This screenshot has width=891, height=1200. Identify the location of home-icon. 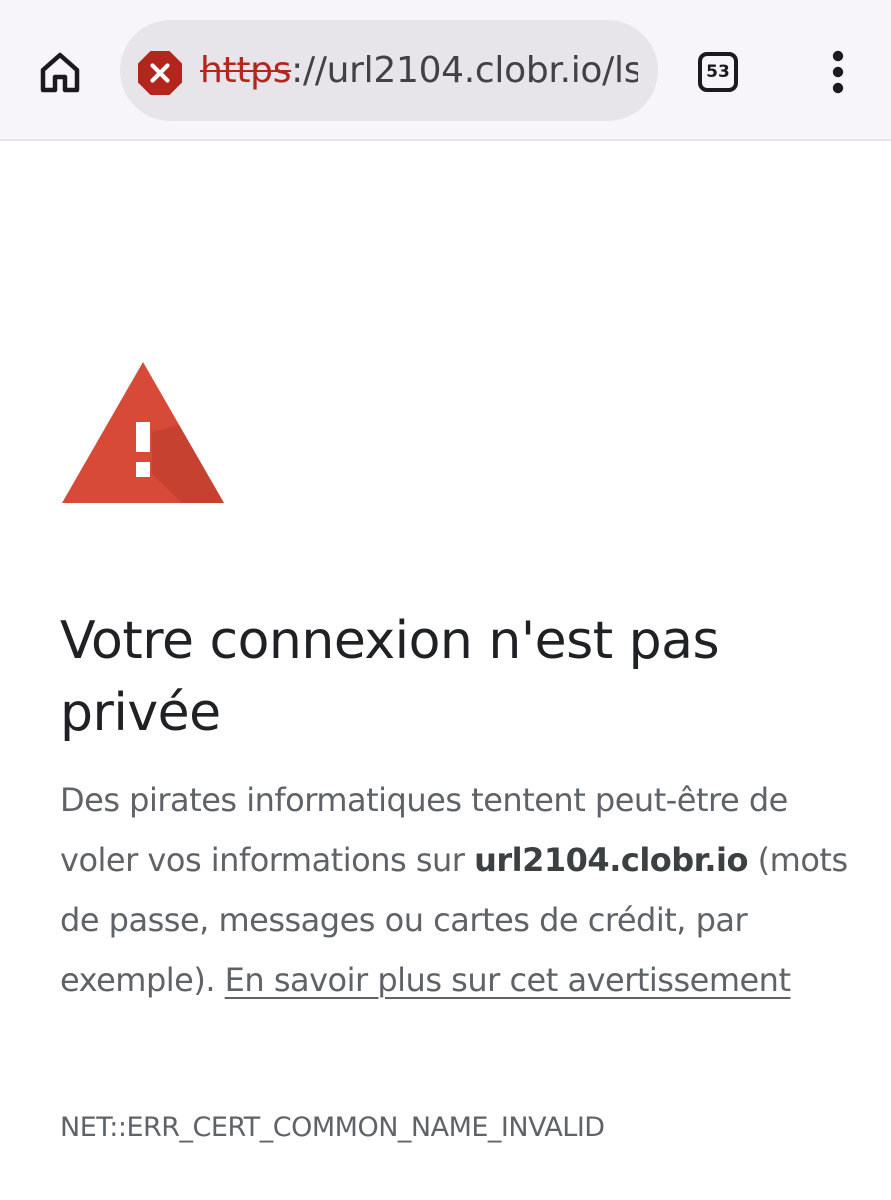
(60, 72).